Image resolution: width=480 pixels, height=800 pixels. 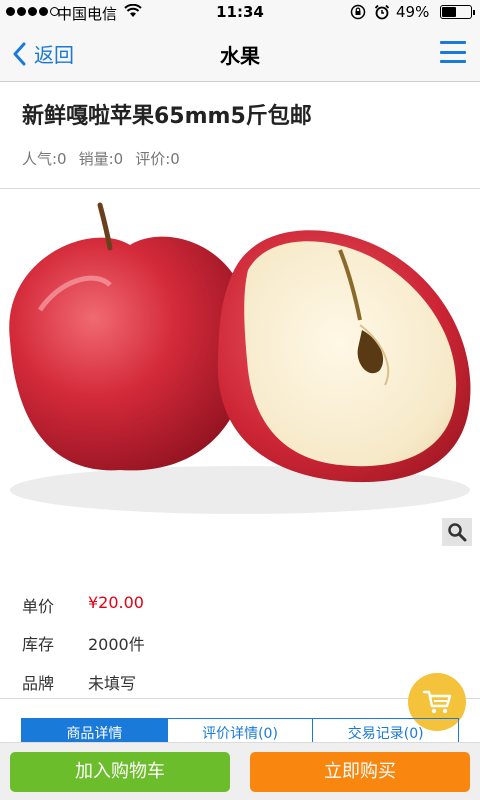 I want to click on product-stats: 人气:0 销量:0 评价:0, so click(x=101, y=158).